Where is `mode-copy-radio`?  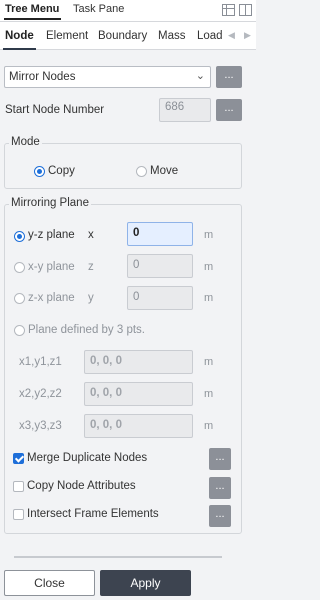
mode-copy-radio is located at coordinates (39, 171).